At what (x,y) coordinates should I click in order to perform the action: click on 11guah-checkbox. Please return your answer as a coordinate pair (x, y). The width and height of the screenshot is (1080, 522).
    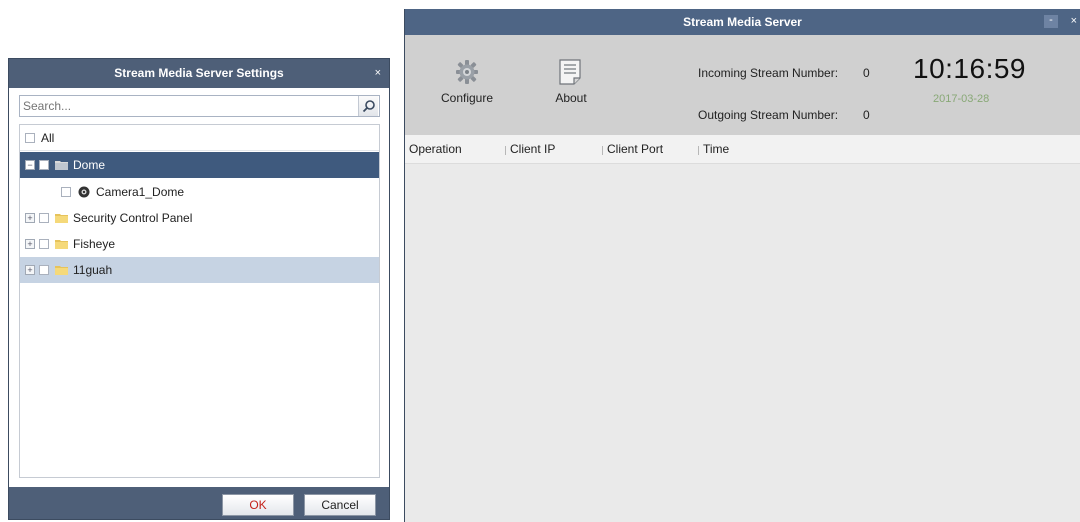
    Looking at the image, I should click on (44, 270).